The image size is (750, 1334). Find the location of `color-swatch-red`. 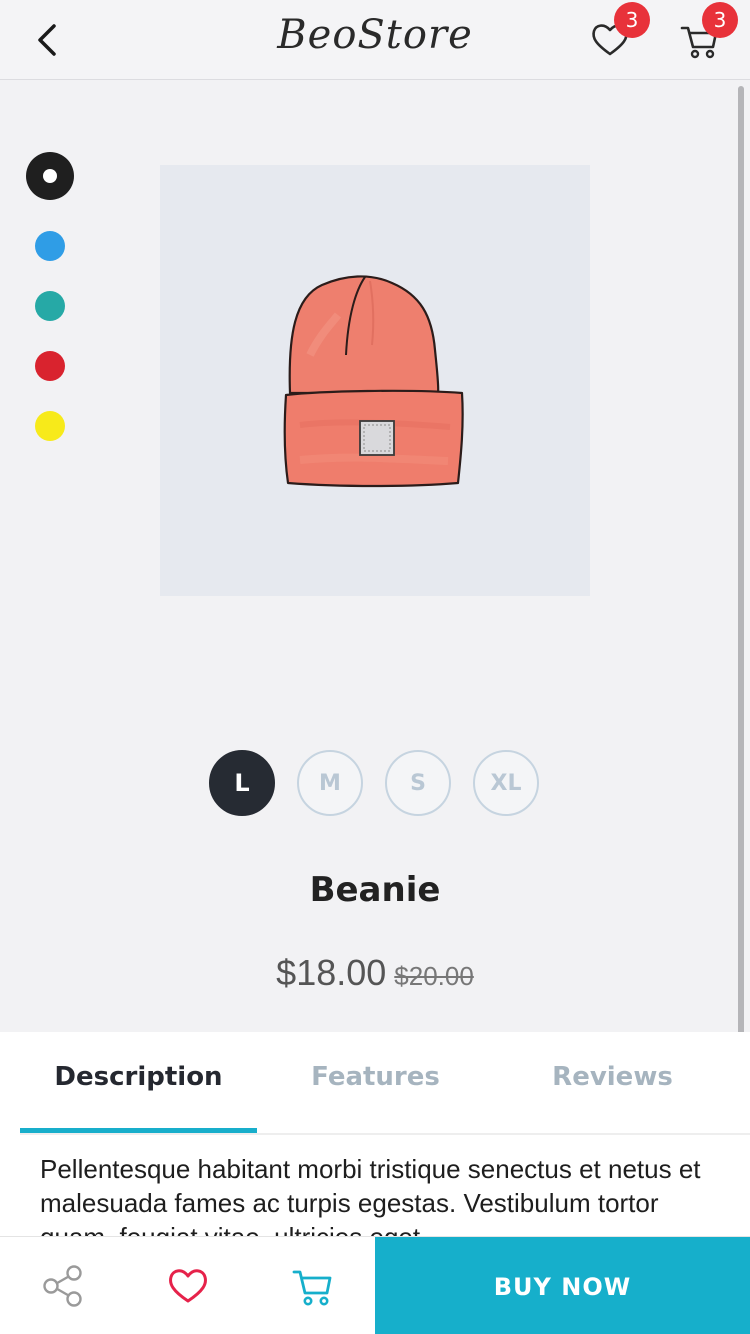

color-swatch-red is located at coordinates (50, 366).